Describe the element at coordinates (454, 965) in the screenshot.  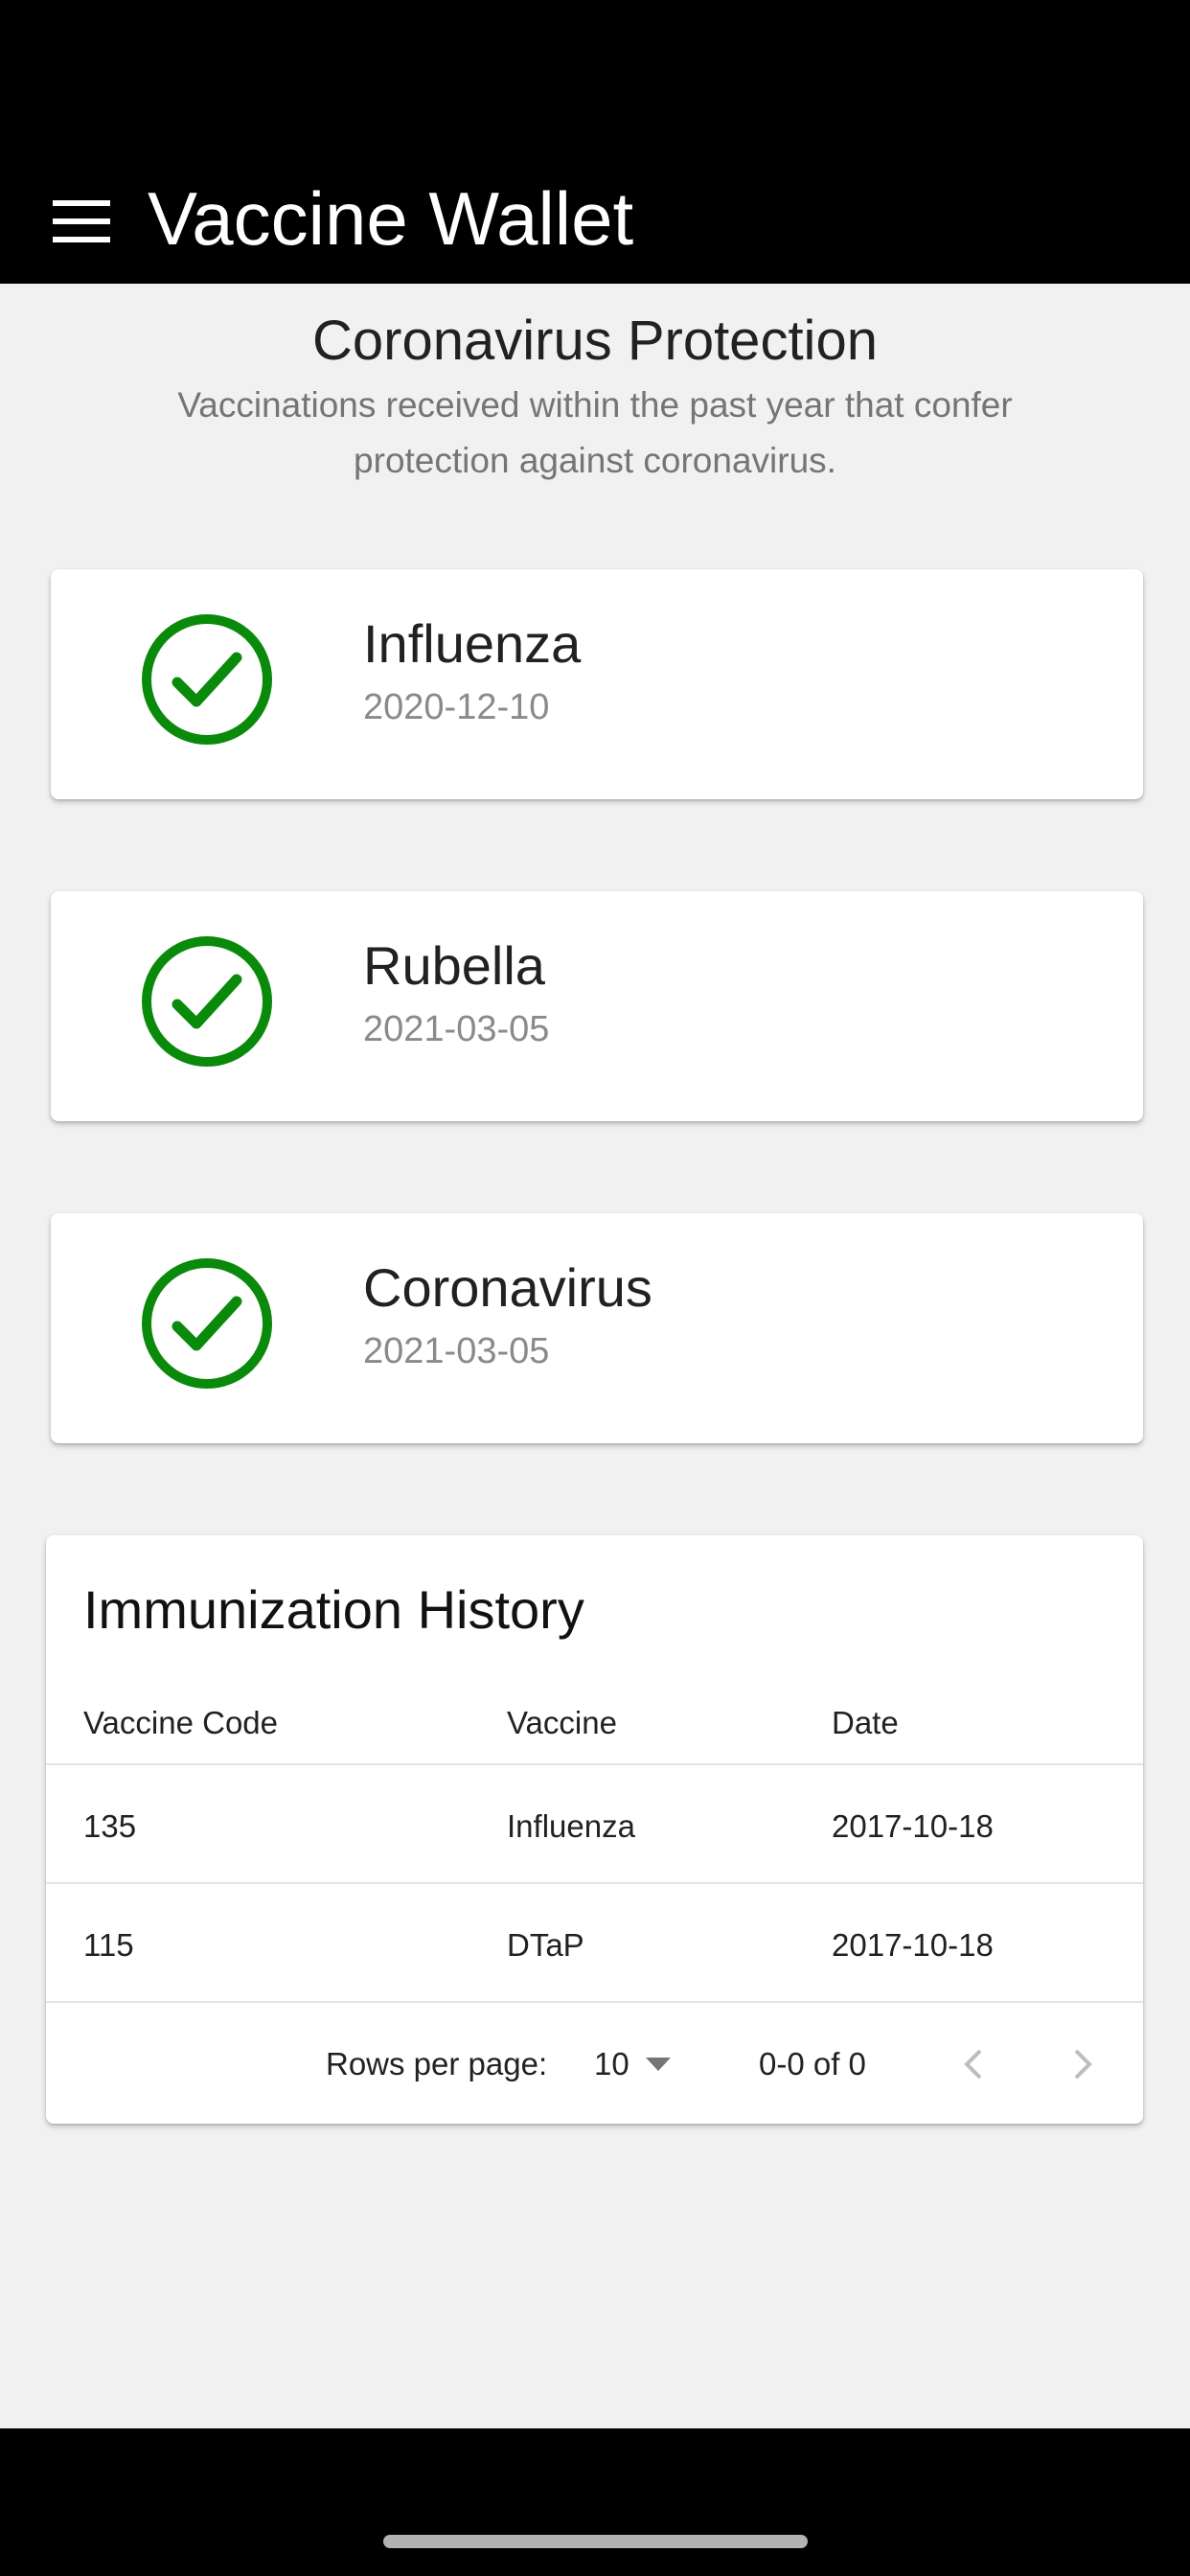
I see `vaccine-name: Rubella` at that location.